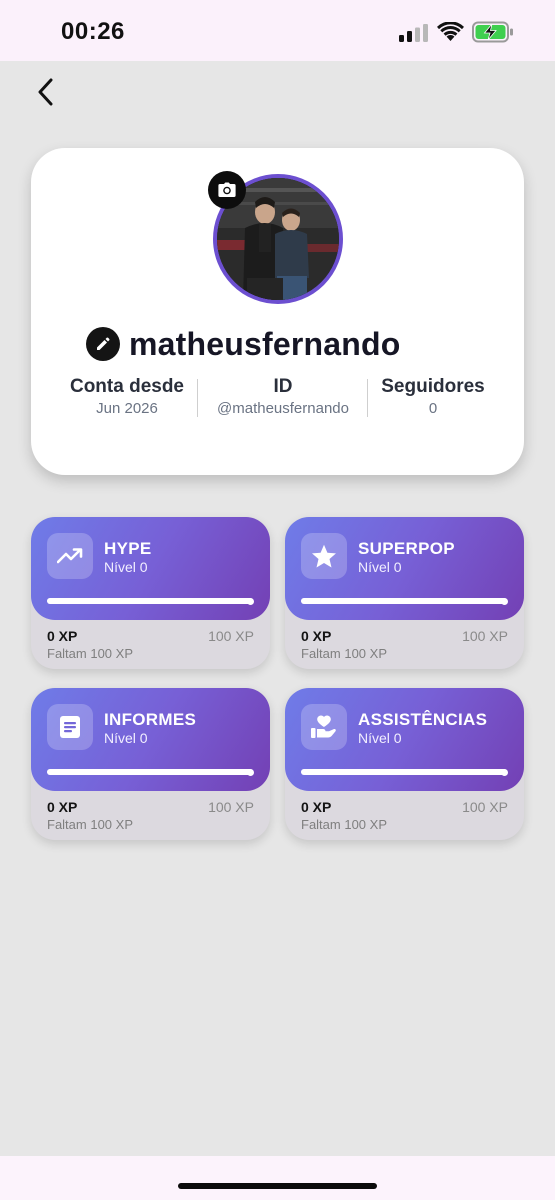 Image resolution: width=555 pixels, height=1200 pixels. Describe the element at coordinates (433, 397) in the screenshot. I see `stat-followers: Seguidores 0` at that location.